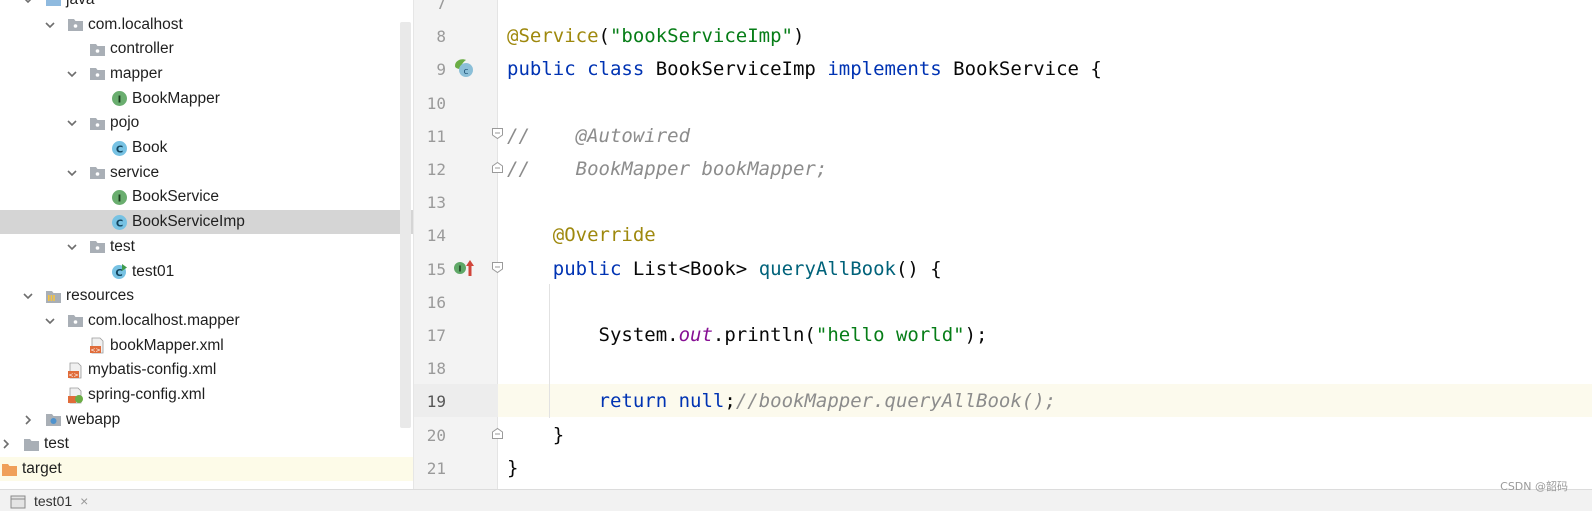  I want to click on tree-item: I BookService, so click(207, 197).